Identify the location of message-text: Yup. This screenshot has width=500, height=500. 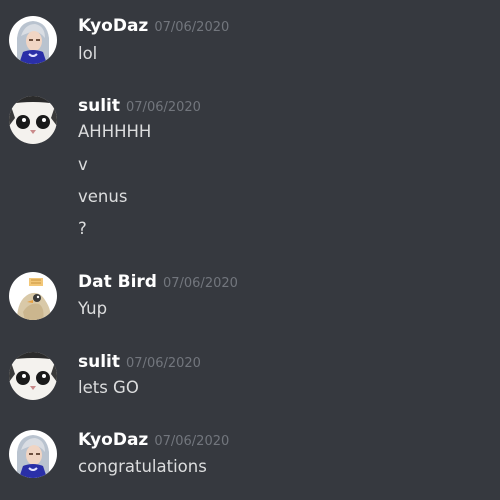
(93, 308).